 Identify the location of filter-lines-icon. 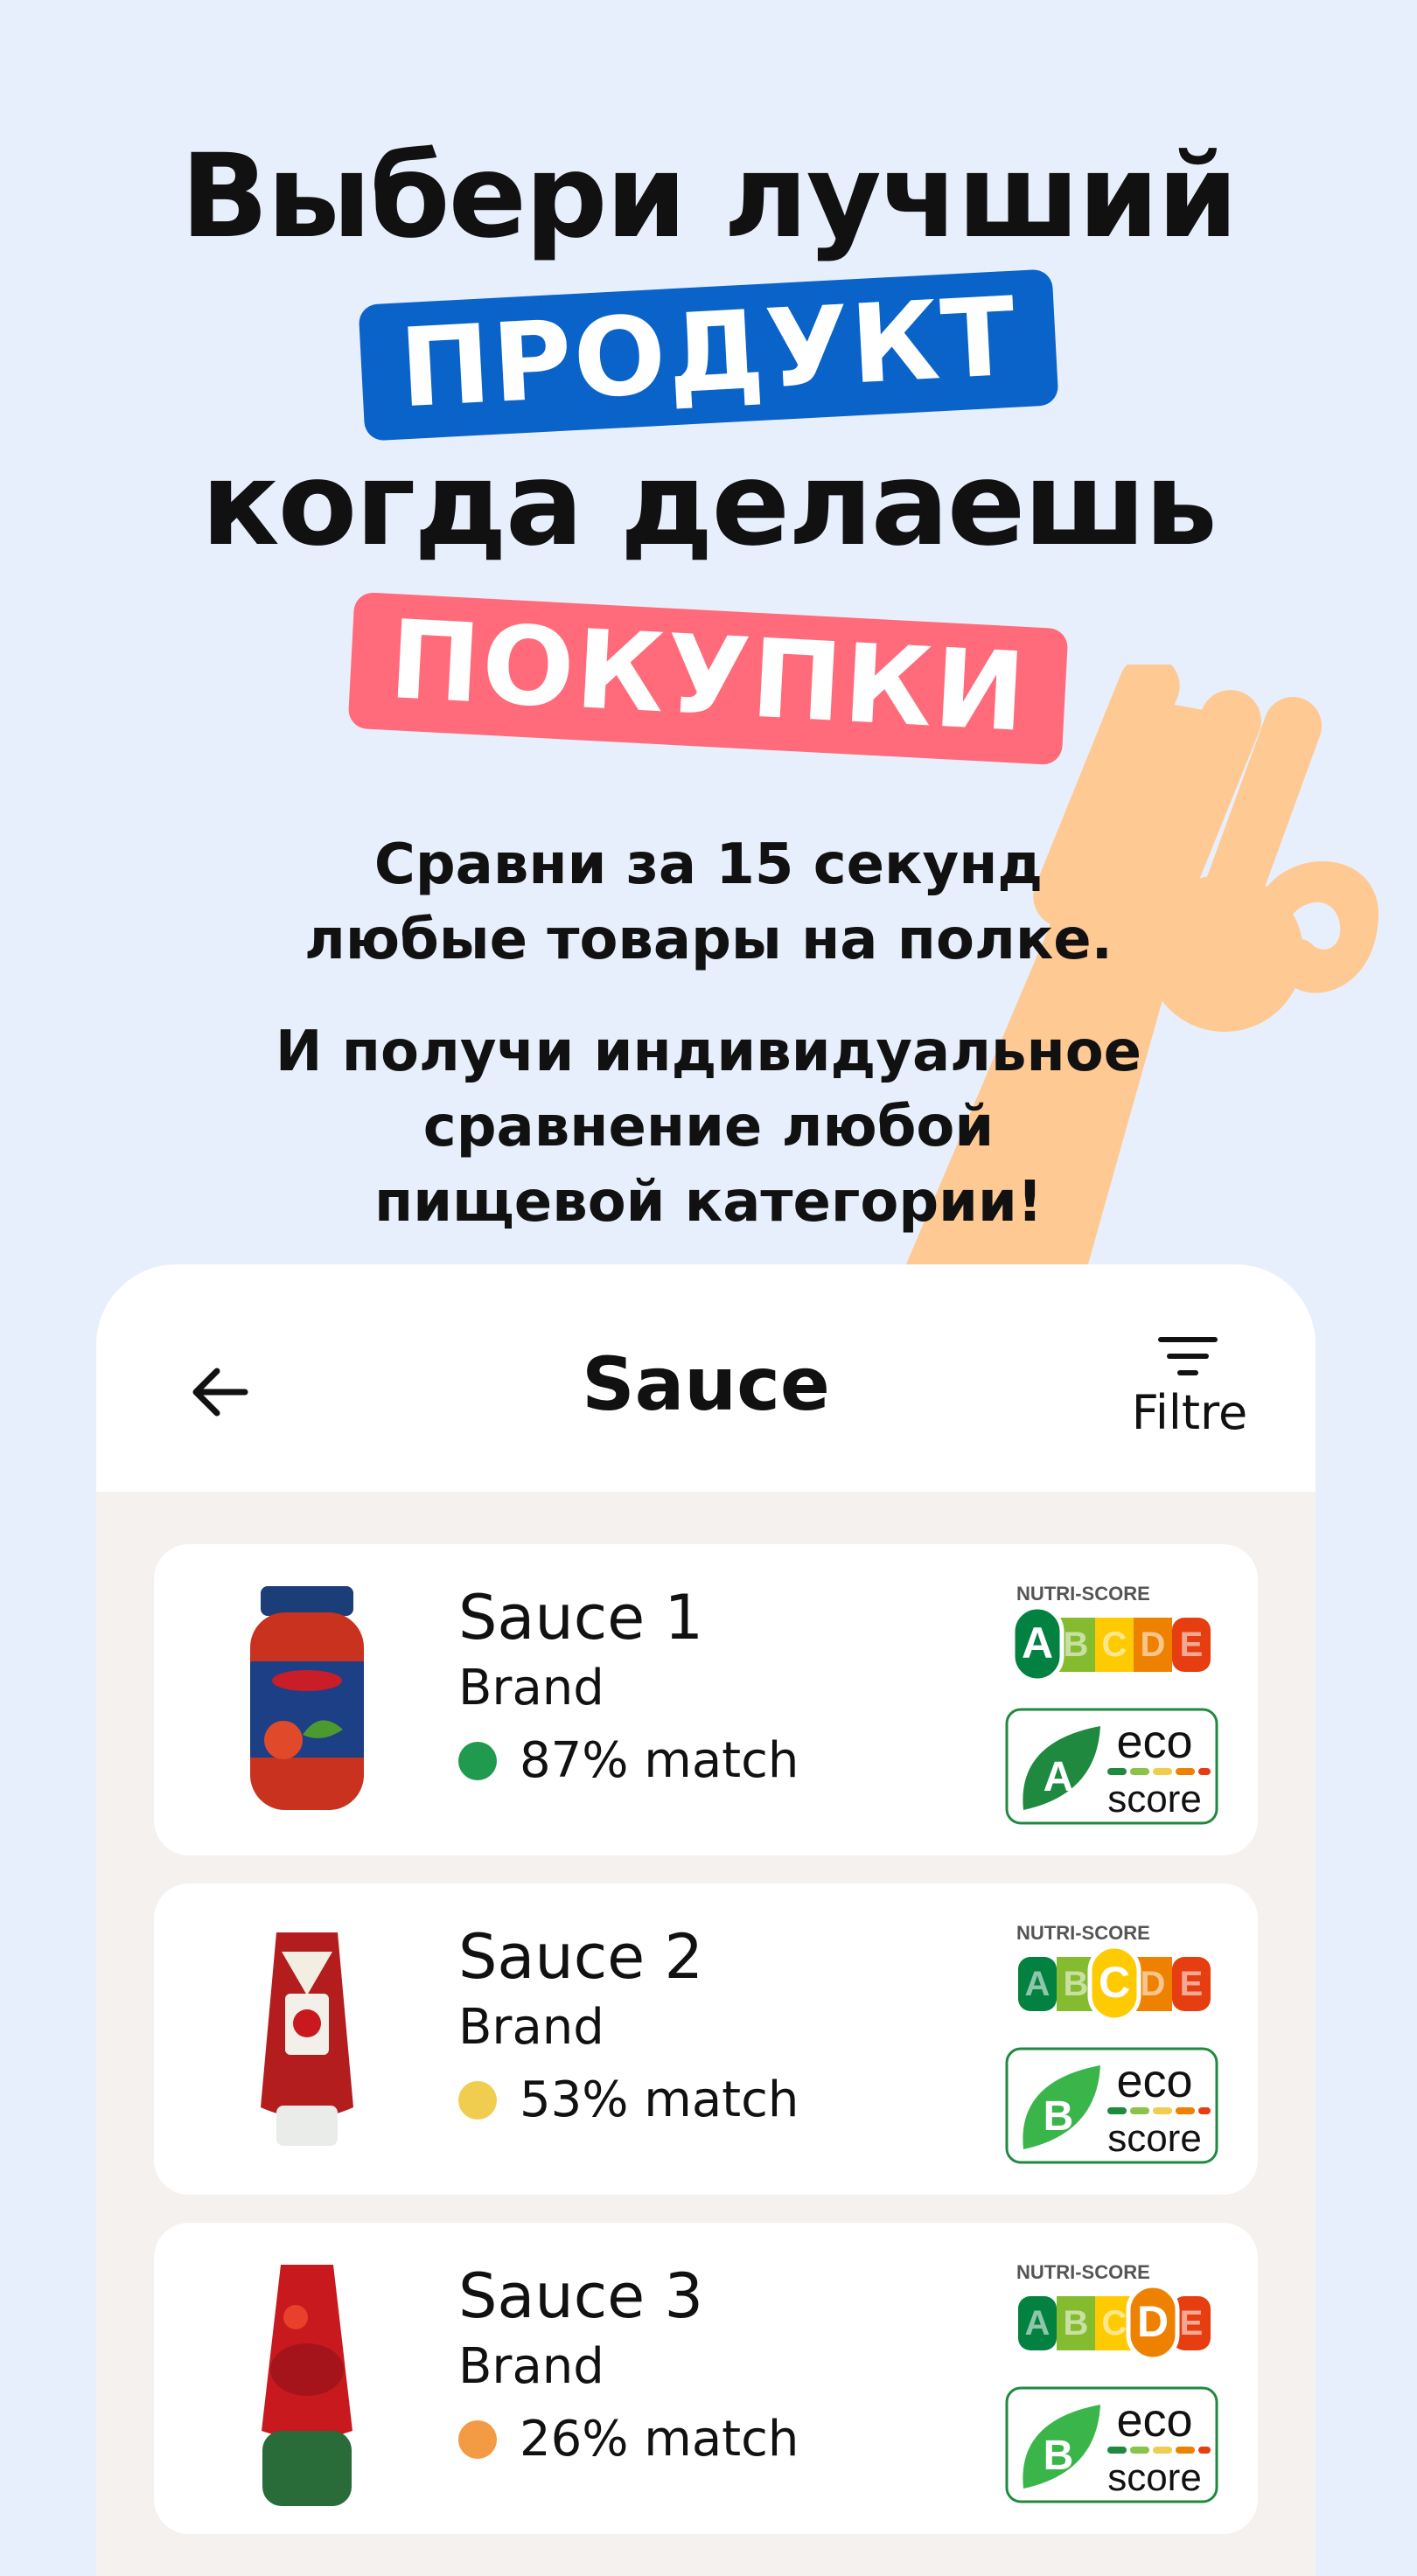
(1187, 1357).